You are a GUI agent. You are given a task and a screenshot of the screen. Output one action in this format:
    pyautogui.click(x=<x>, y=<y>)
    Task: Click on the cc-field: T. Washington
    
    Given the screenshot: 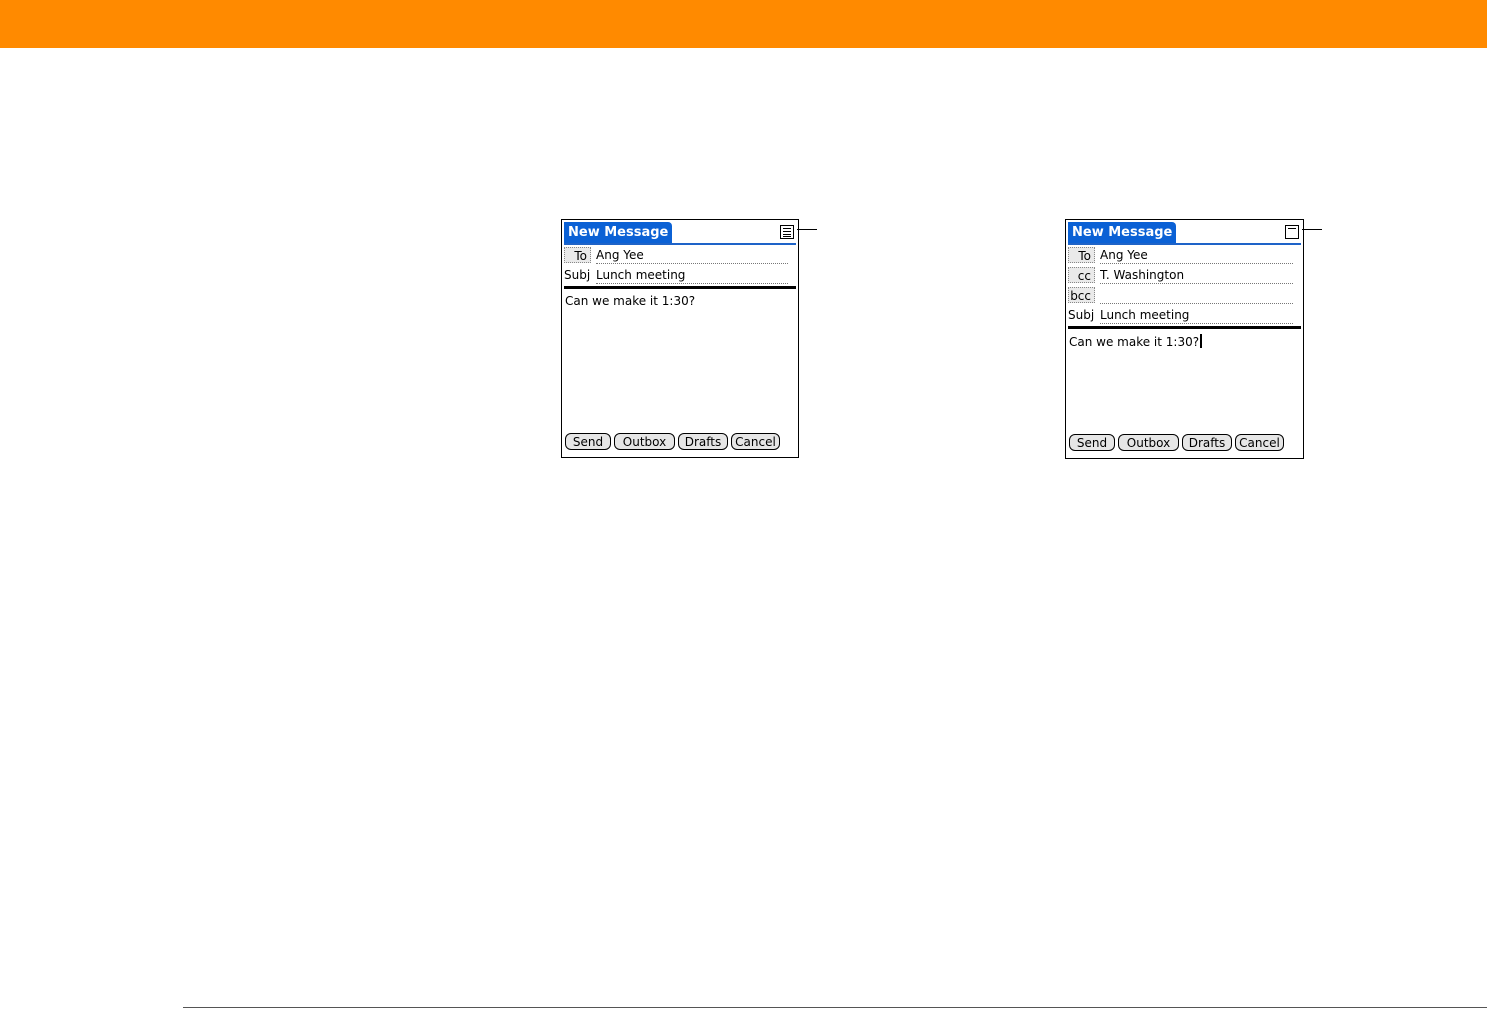 What is the action you would take?
    pyautogui.click(x=1196, y=275)
    